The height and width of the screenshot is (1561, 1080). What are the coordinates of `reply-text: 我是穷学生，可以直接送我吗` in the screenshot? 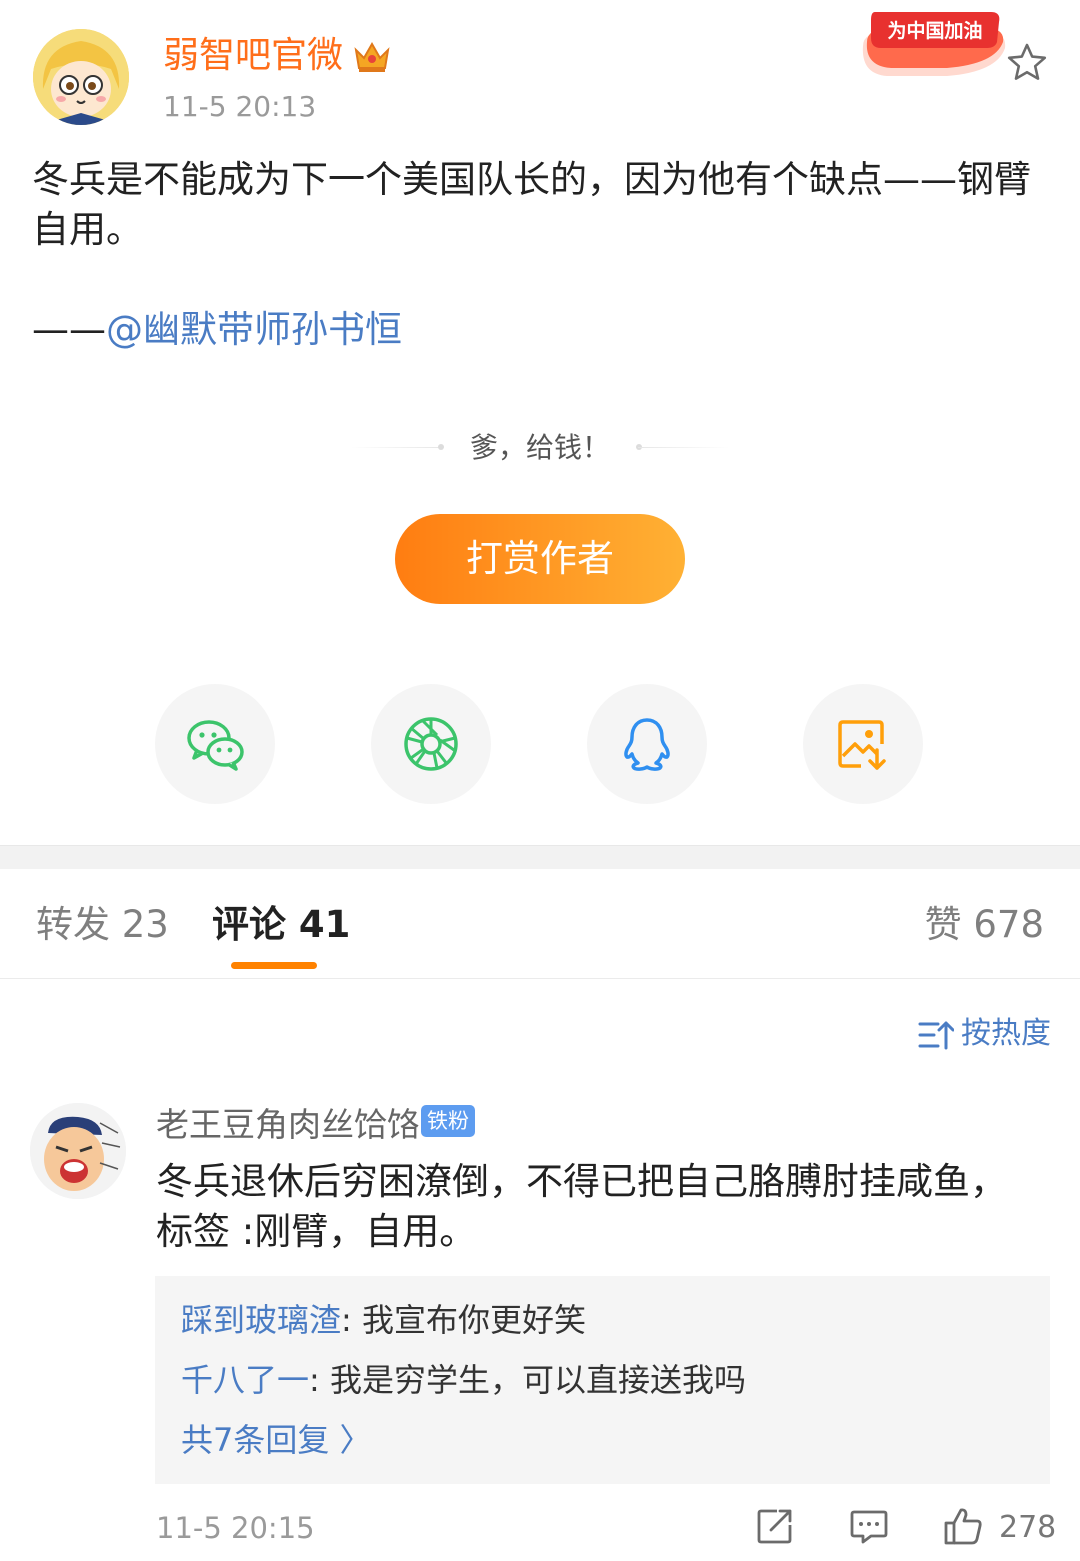 It's located at (537, 1380).